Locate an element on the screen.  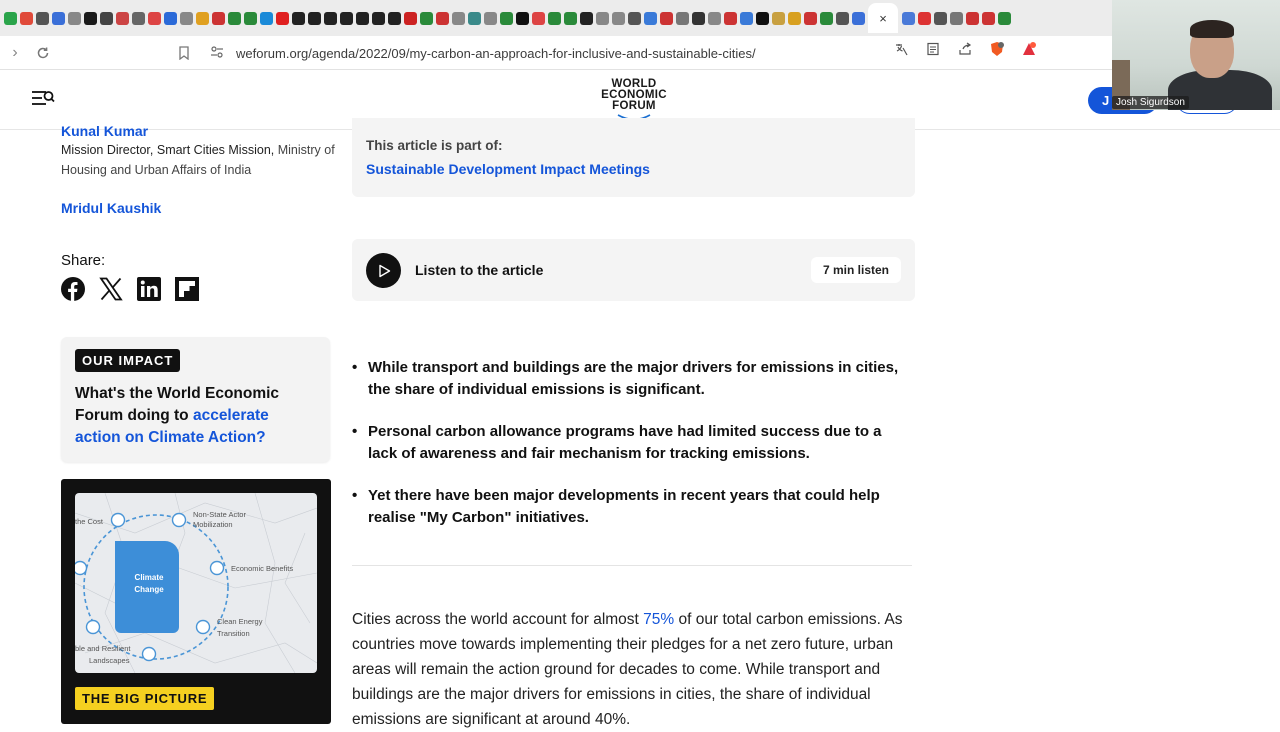
forward-icon: › is located at coordinates (15, 53).